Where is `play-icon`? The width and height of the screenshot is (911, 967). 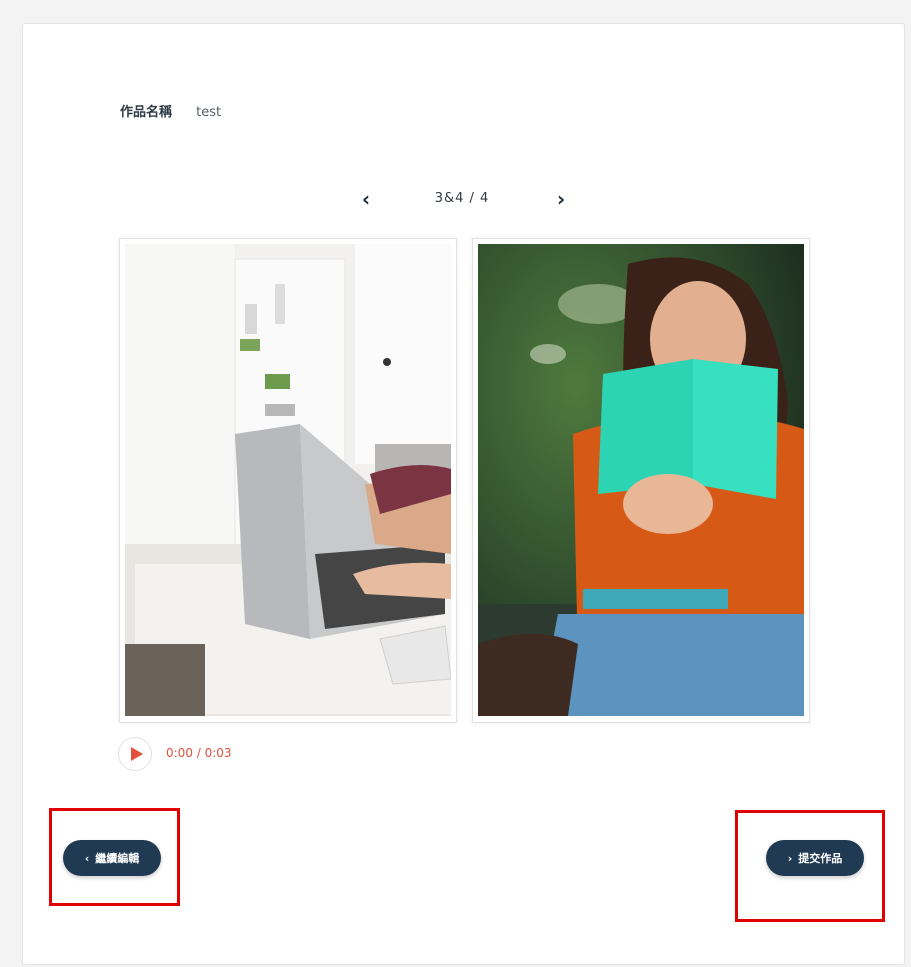
play-icon is located at coordinates (135, 754).